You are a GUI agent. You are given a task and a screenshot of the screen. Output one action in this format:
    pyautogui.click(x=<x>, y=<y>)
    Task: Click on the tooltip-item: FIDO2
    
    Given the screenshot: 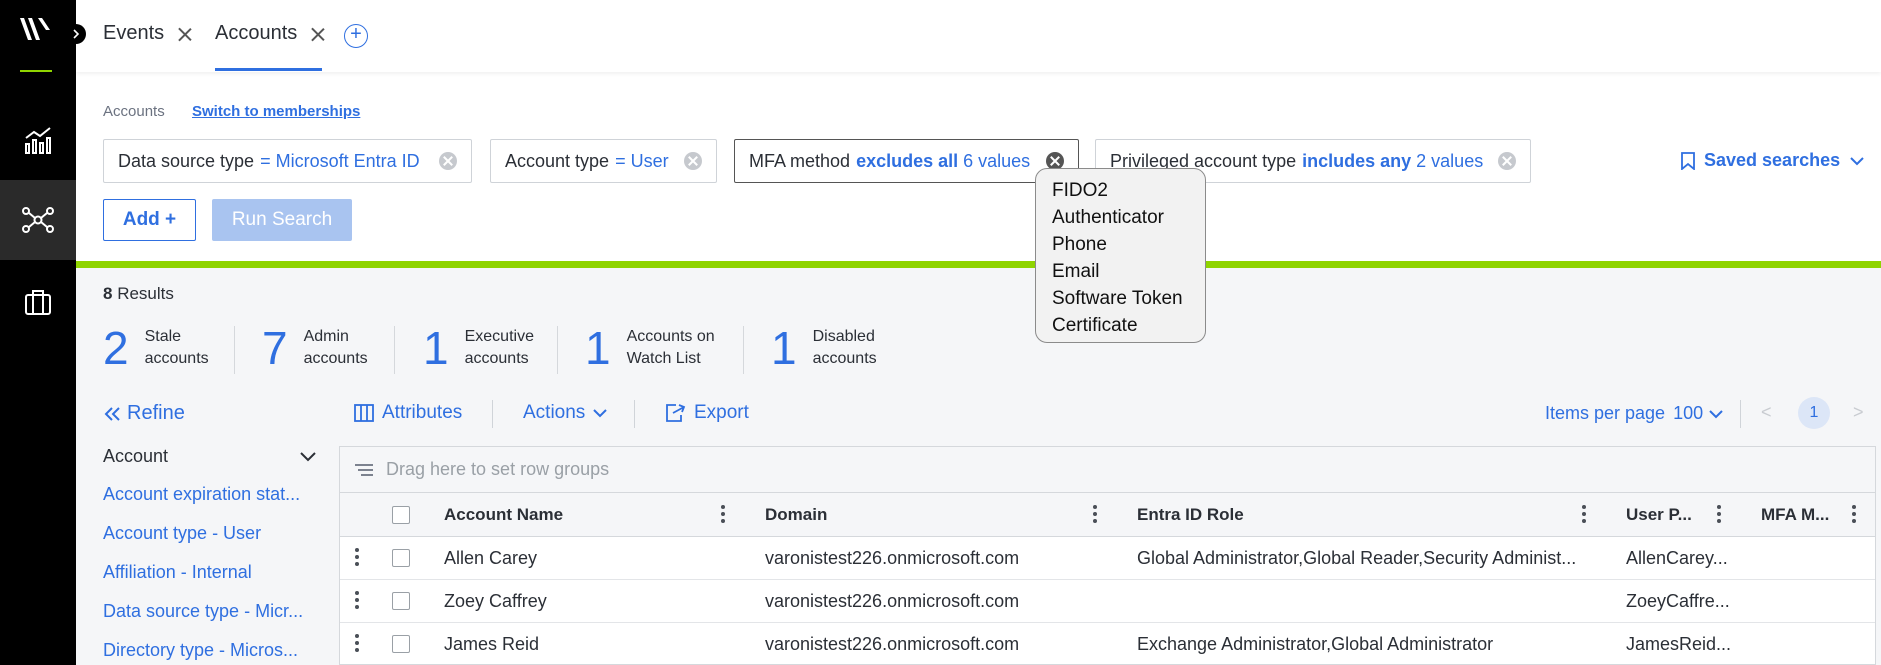 What is the action you would take?
    pyautogui.click(x=1080, y=190)
    